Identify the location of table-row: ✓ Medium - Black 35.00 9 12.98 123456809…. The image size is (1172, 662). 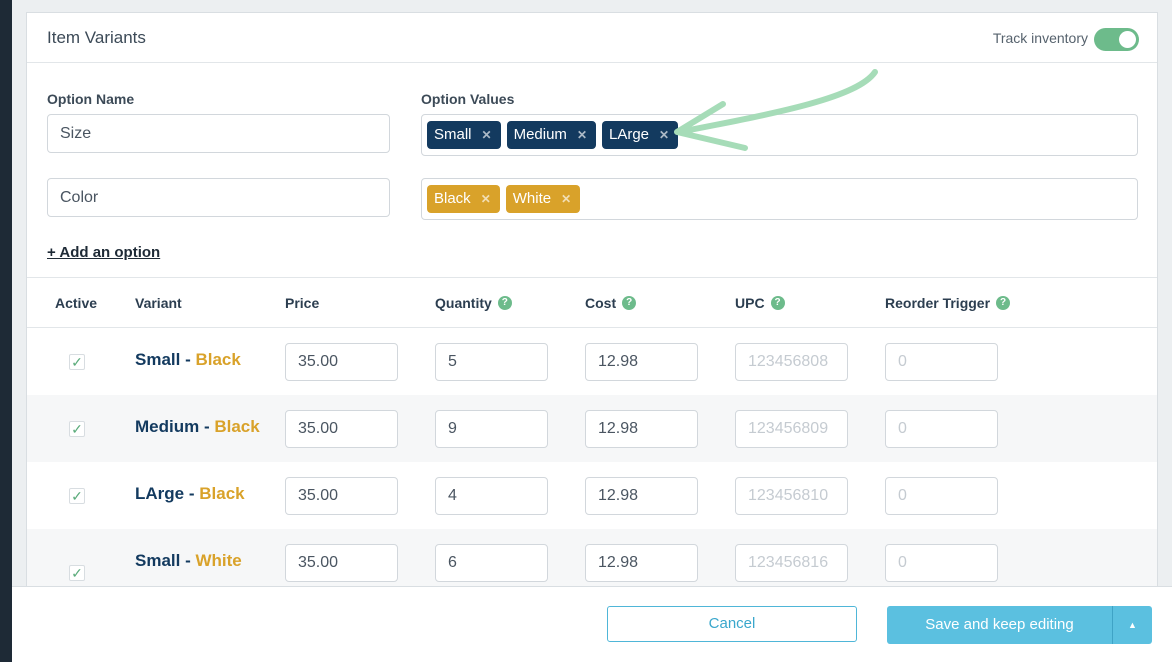
(592, 428).